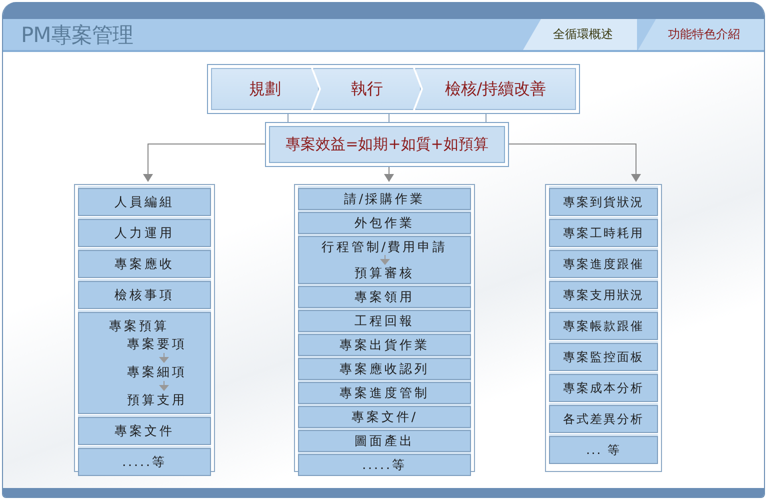  I want to click on step-label: 專案細項, so click(157, 372).